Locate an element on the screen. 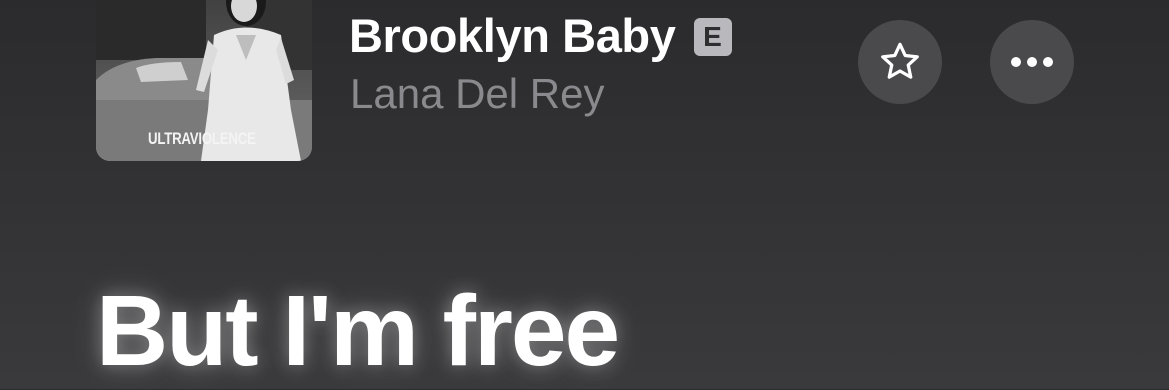 The image size is (1169, 390). explicit-badge: E is located at coordinates (712, 37).